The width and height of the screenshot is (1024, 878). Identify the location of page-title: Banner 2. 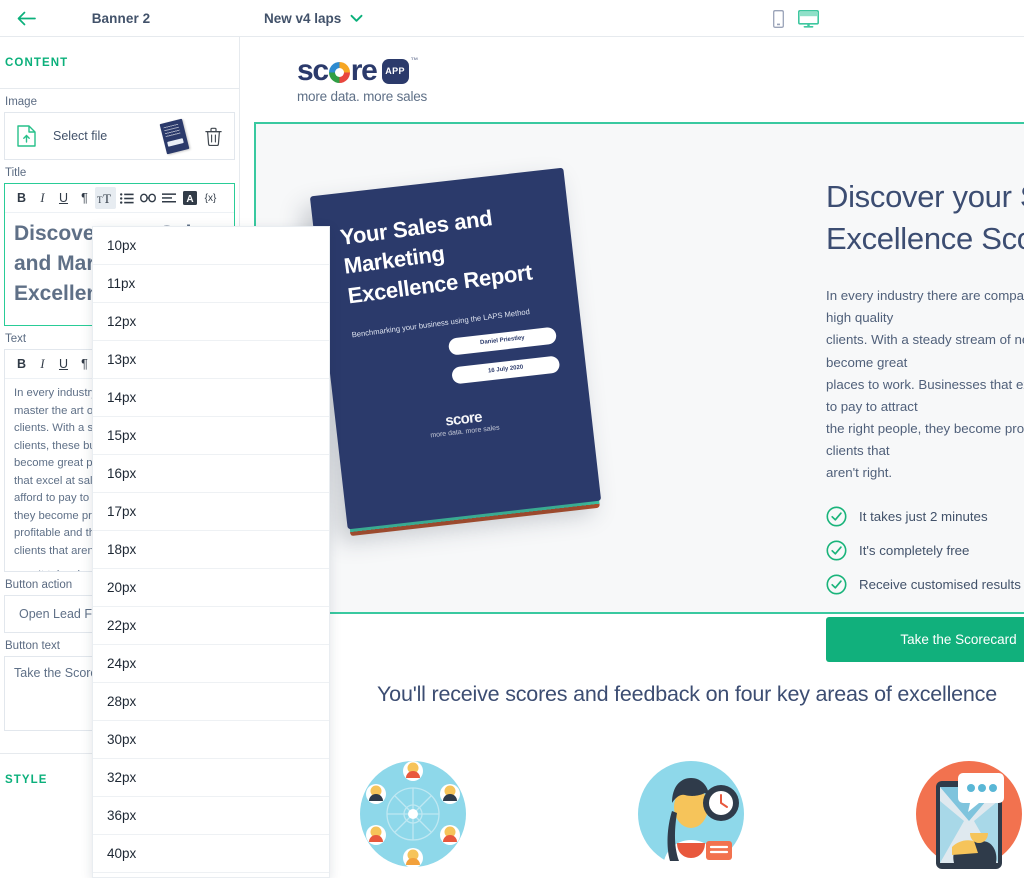
(121, 18).